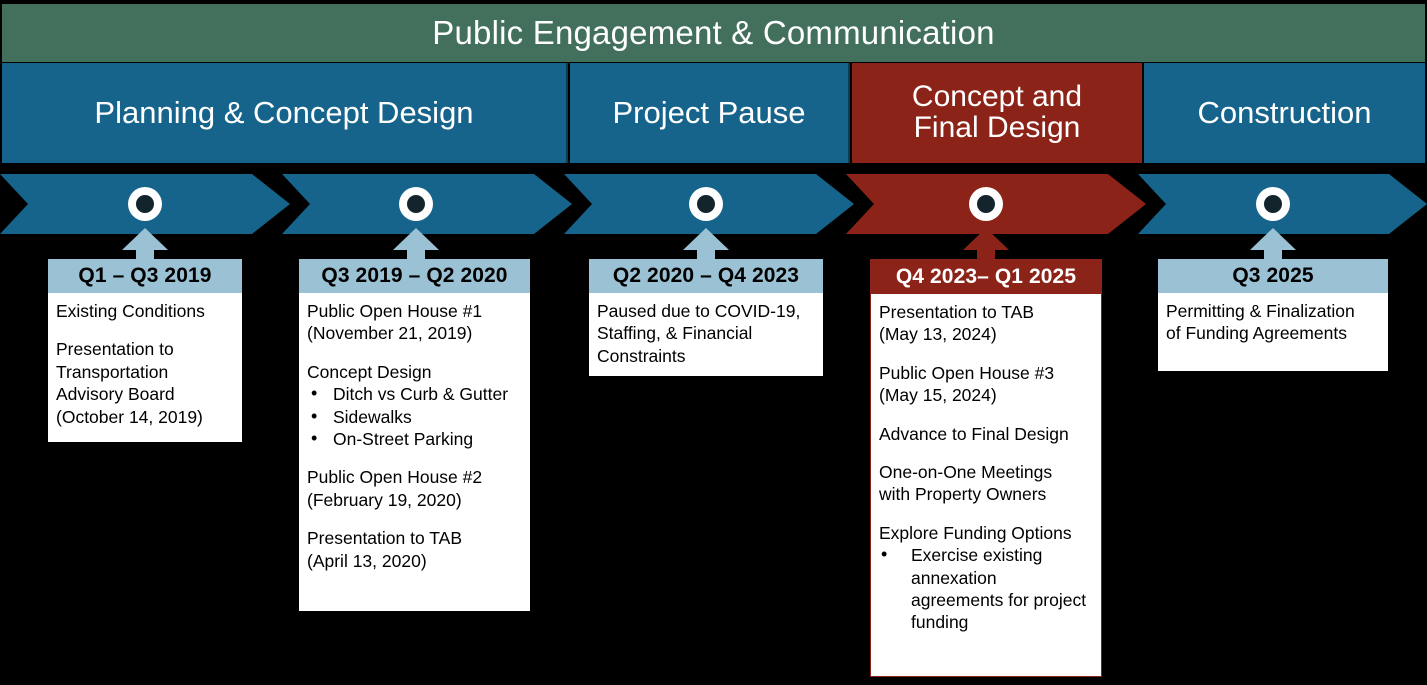  I want to click on stage-header-concept-final-design: Concept and Final Design, so click(997, 113).